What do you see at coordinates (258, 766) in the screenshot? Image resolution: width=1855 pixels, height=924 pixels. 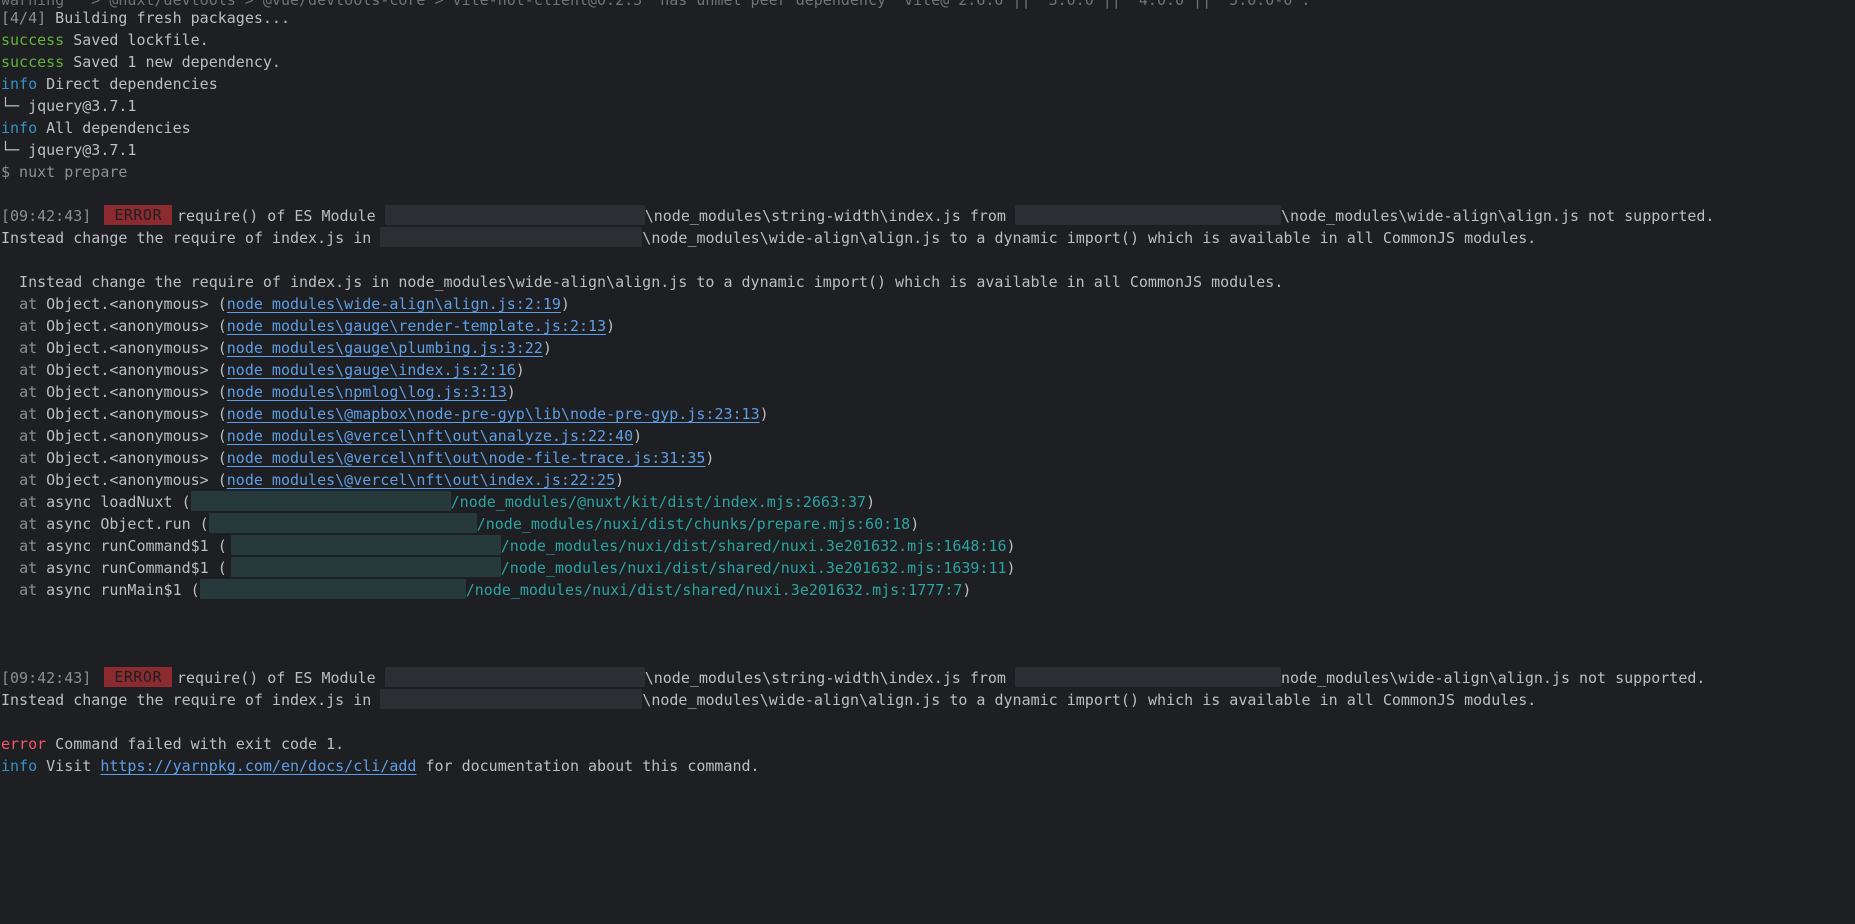 I see `docs-link: https://yarnpkg.com/en/docs/cli/add` at bounding box center [258, 766].